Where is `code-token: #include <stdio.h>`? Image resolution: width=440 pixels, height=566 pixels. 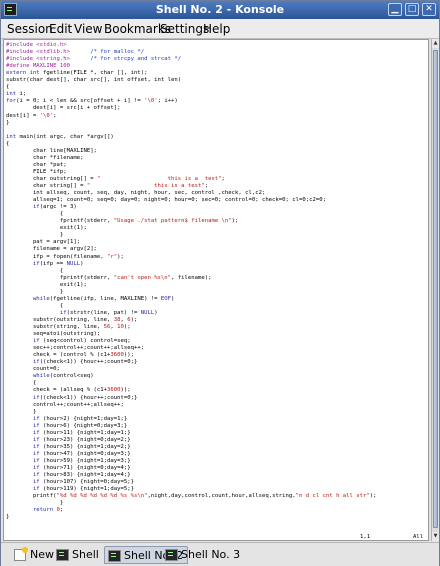 code-token: #include <stdio.h> is located at coordinates (36, 45).